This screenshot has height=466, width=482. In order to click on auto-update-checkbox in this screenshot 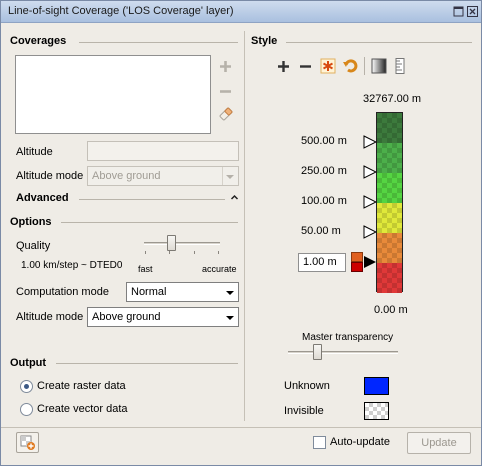, I will do `click(319, 442)`.